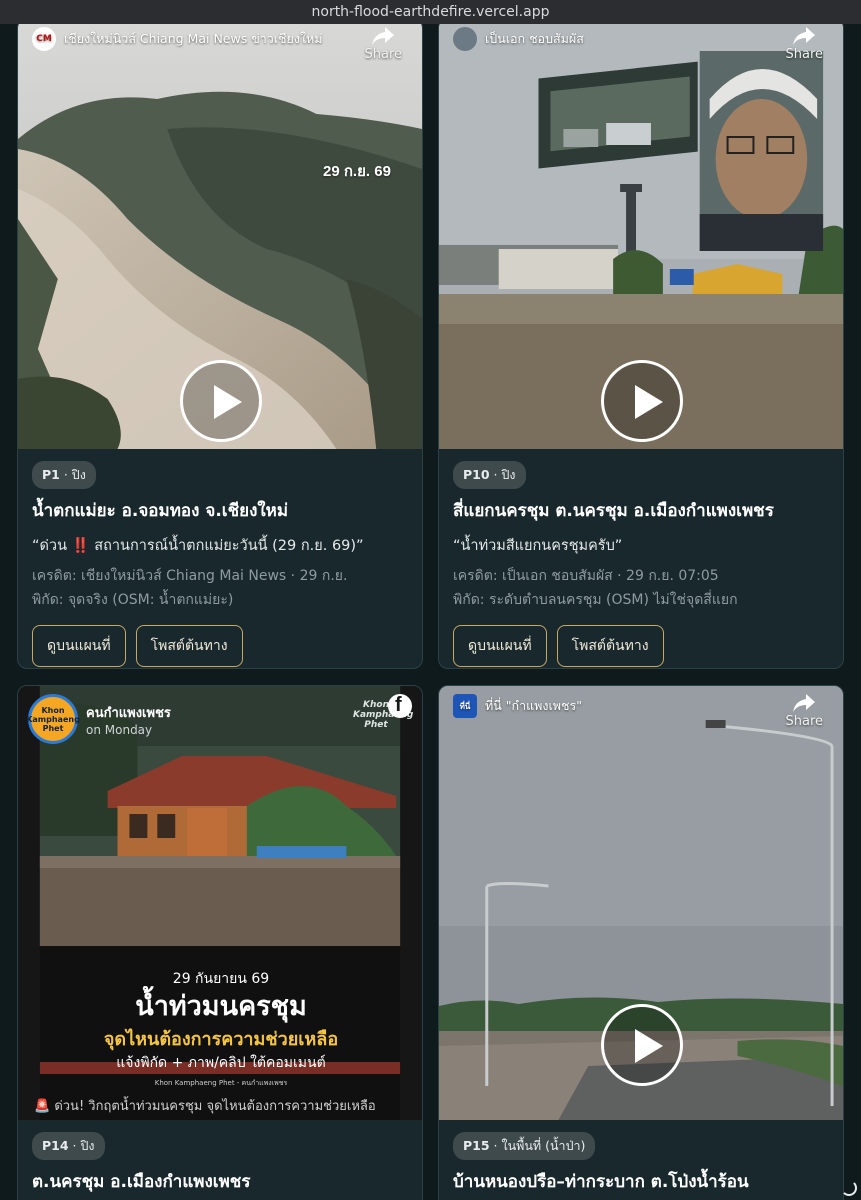 This screenshot has width=861, height=1200. Describe the element at coordinates (476, 474) in the screenshot. I see `badge-code: P10` at that location.